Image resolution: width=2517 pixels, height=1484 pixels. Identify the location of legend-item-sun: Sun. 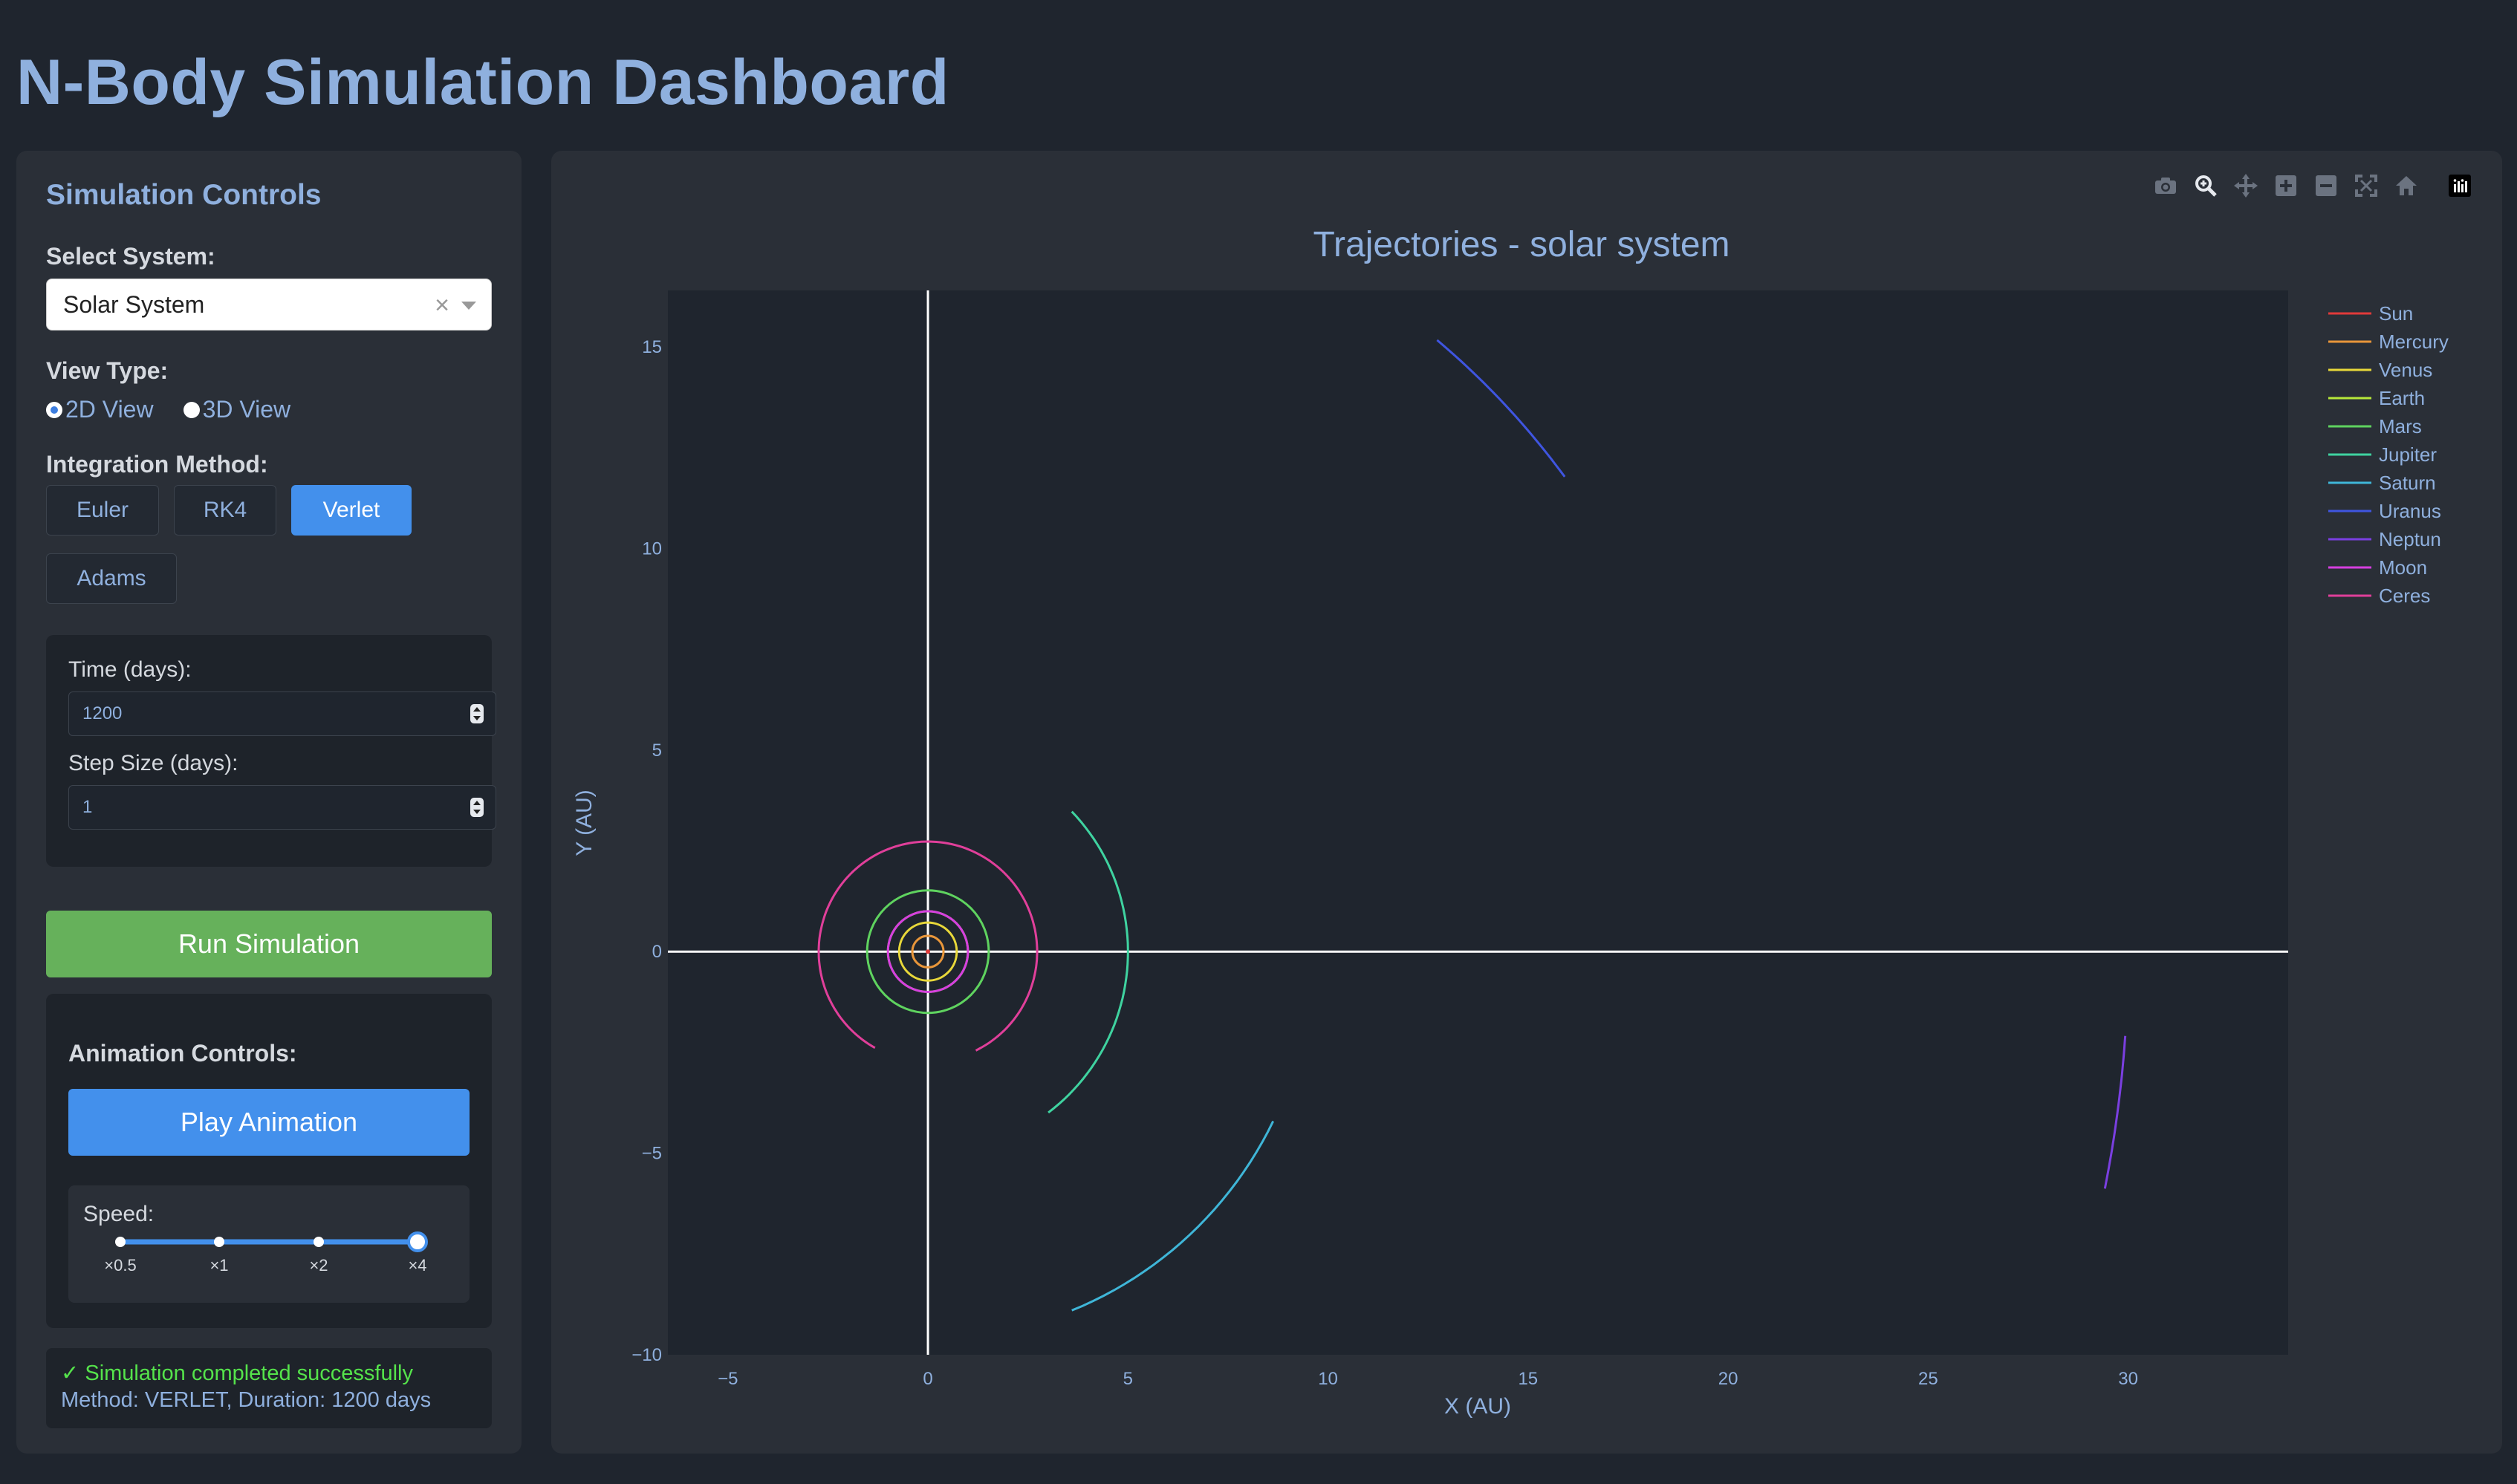
(2396, 314).